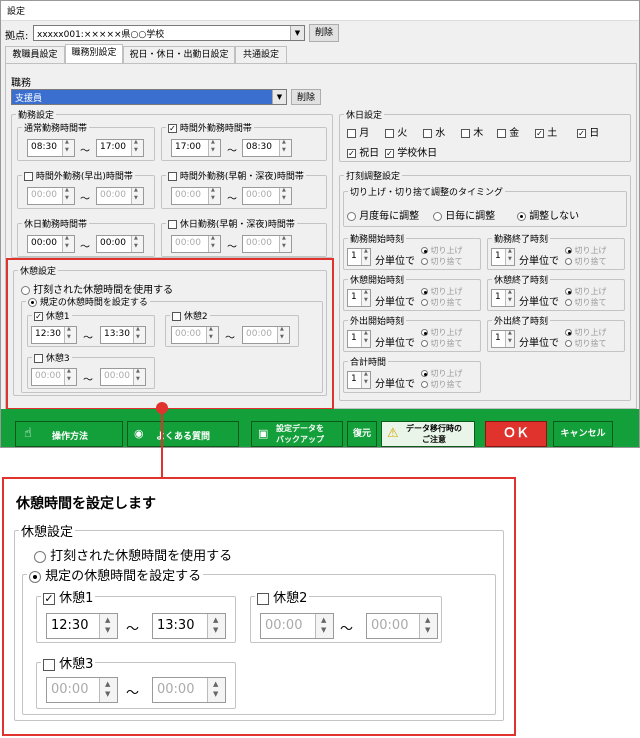 The height and width of the screenshot is (738, 640). Describe the element at coordinates (35, 54) in the screenshot. I see `tab-staff: 教職員設定` at that location.